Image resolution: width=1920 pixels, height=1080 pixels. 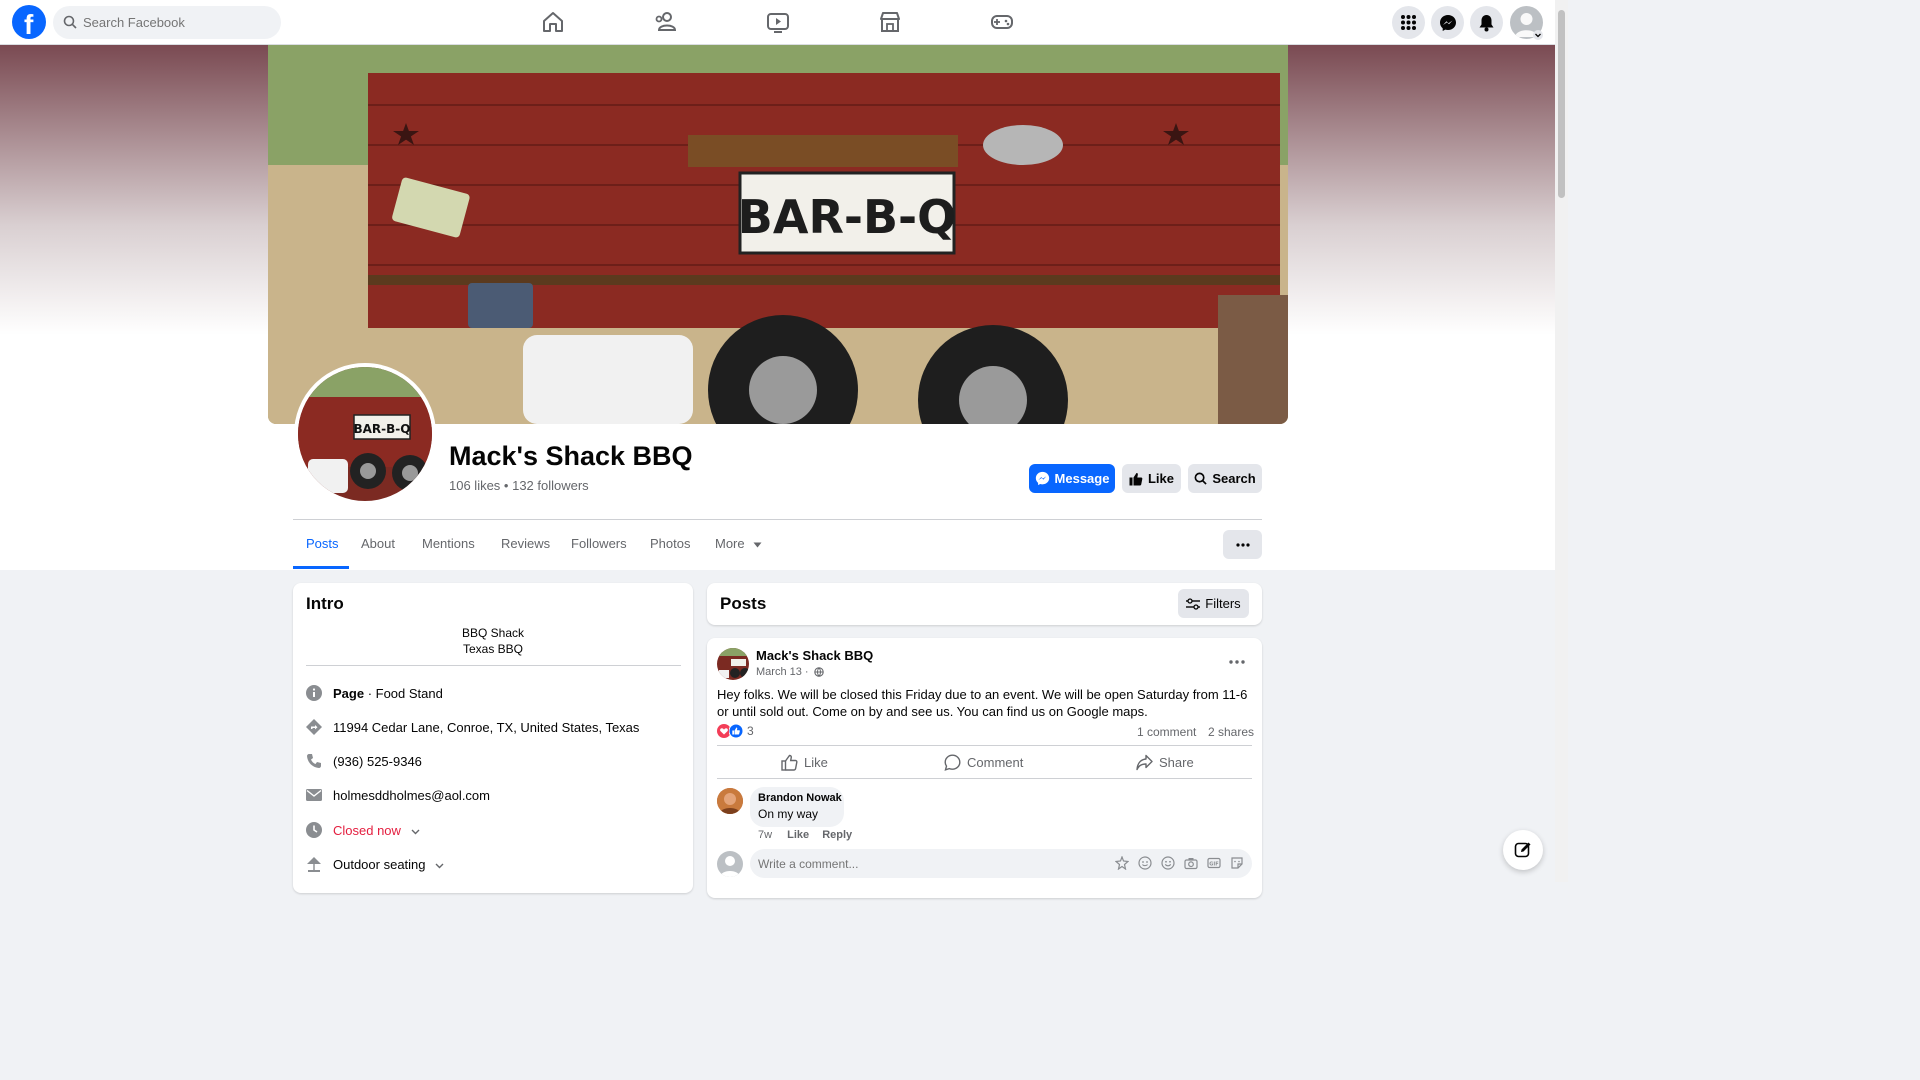 What do you see at coordinates (1237, 863) in the screenshot?
I see `sticker-icon` at bounding box center [1237, 863].